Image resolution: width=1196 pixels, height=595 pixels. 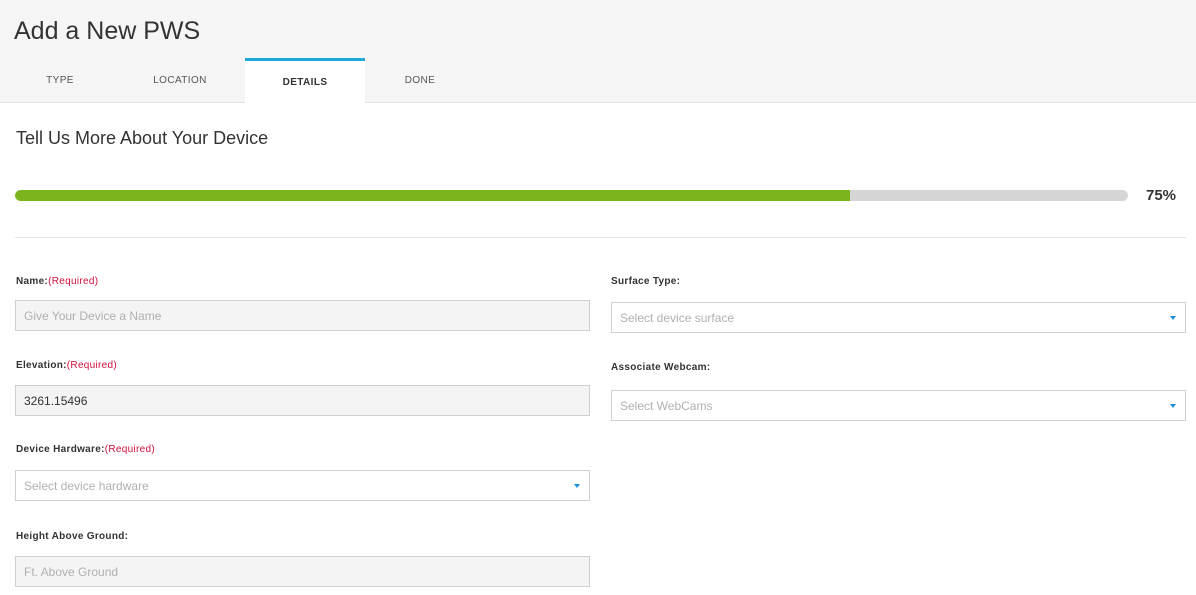 What do you see at coordinates (180, 80) in the screenshot?
I see `tab-location: LOCATION` at bounding box center [180, 80].